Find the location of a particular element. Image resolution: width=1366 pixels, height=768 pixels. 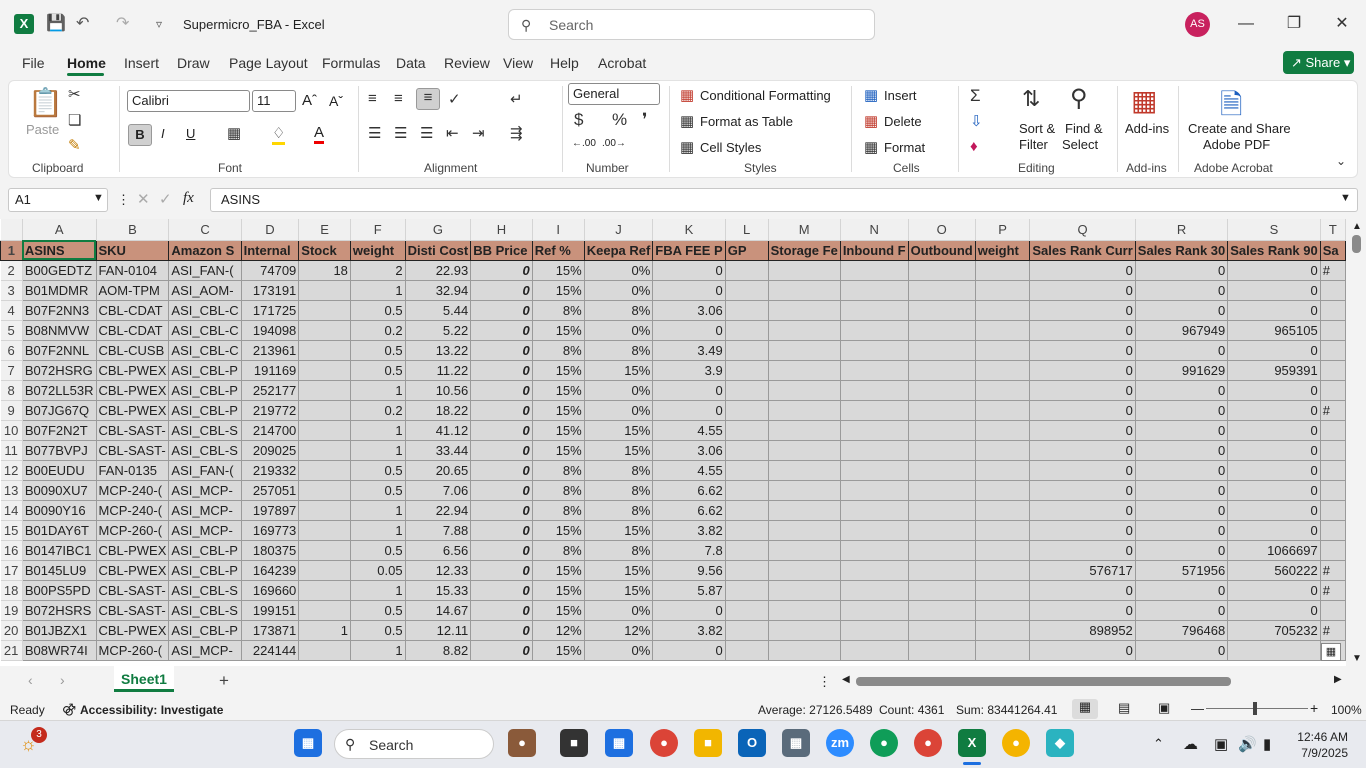

cell: 15% is located at coordinates (558, 270).